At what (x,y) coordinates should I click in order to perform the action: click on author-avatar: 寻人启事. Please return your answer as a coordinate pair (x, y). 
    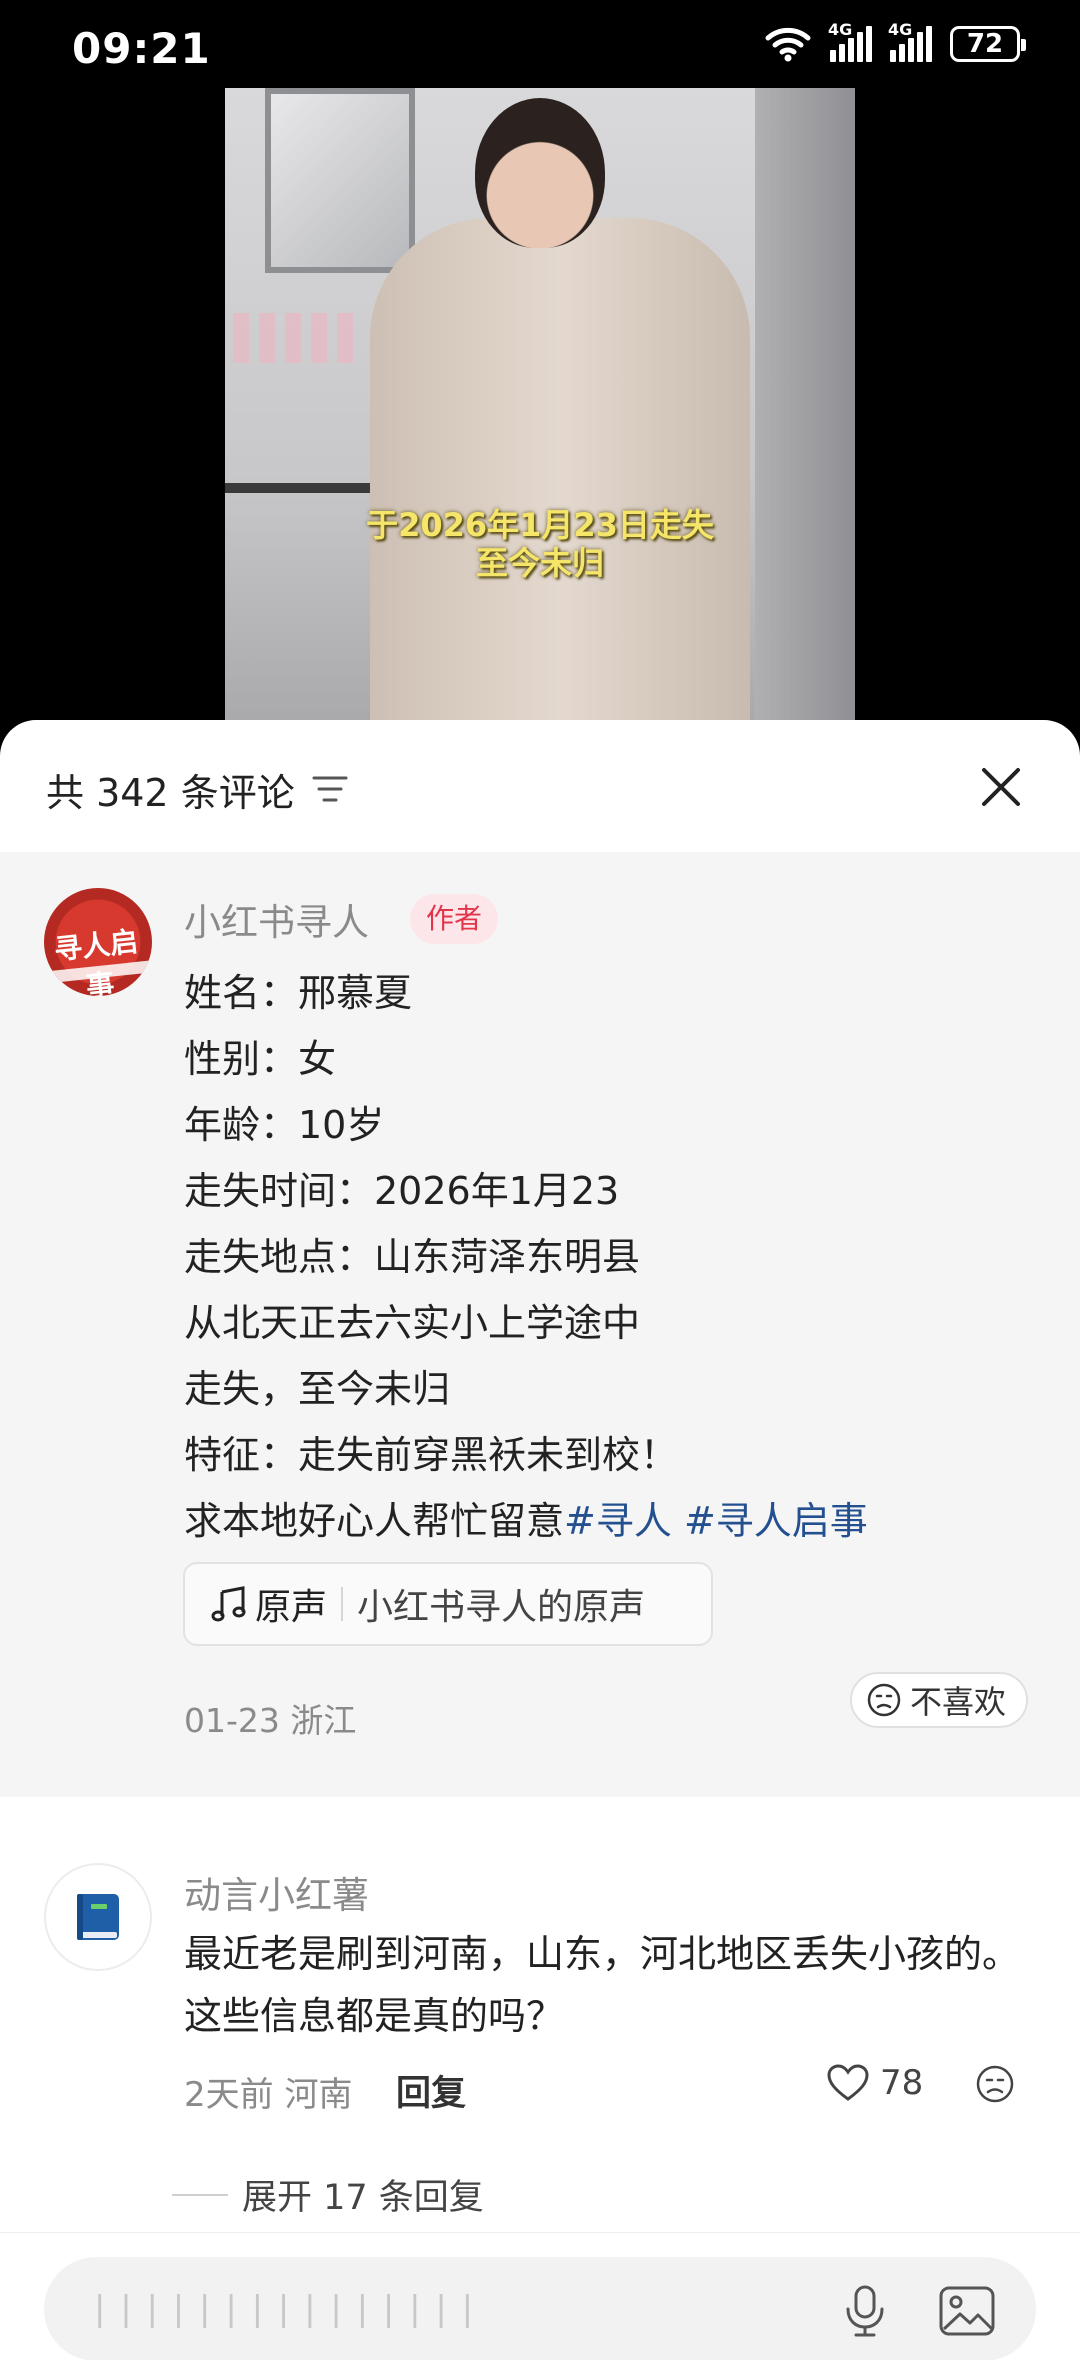
    Looking at the image, I should click on (98, 942).